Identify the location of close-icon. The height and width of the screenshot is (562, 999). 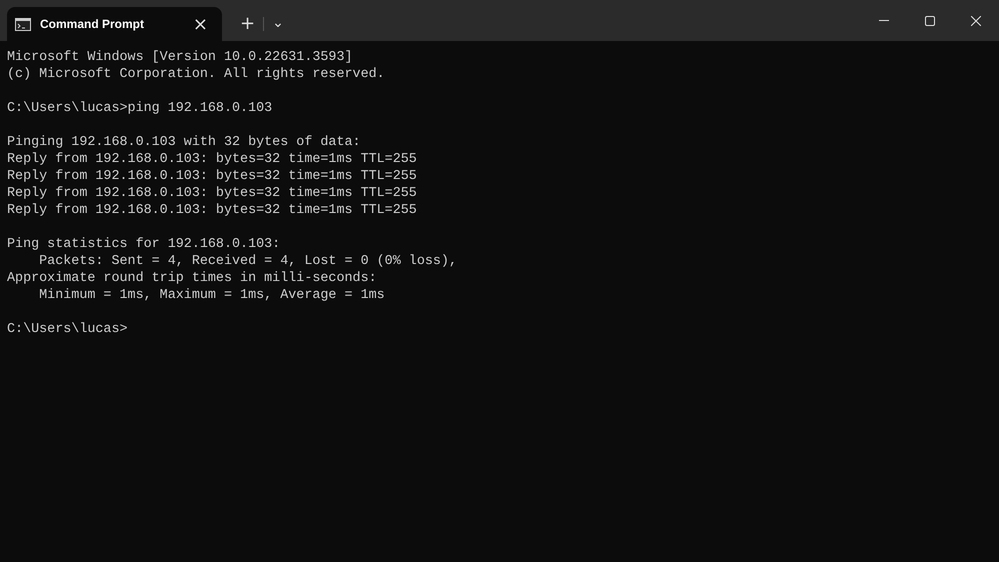
(976, 21).